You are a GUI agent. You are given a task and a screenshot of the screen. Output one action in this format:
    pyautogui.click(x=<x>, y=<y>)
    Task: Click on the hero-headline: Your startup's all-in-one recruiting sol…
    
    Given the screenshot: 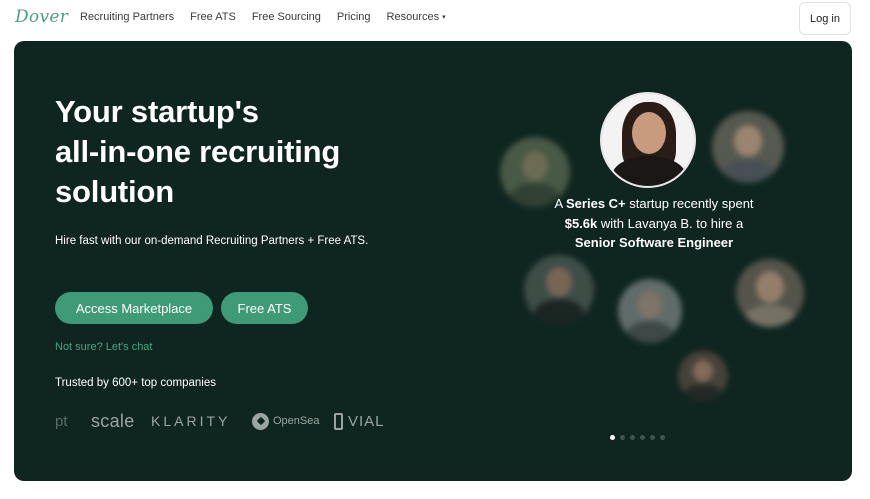 What is the action you would take?
    pyautogui.click(x=235, y=152)
    